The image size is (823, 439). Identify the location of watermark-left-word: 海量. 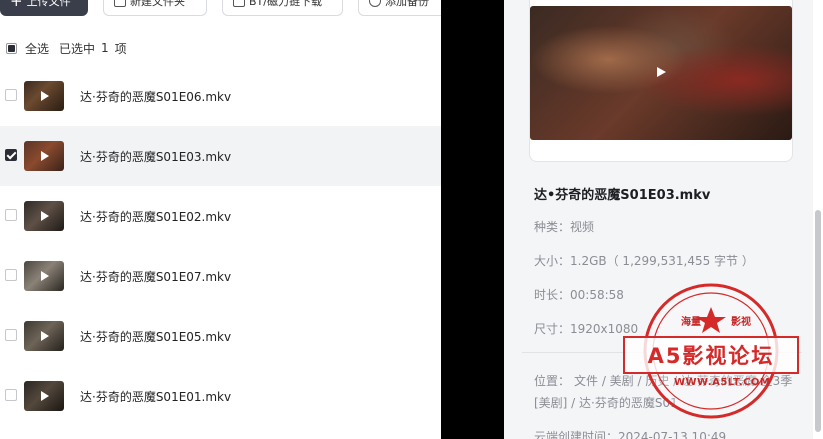
(691, 322).